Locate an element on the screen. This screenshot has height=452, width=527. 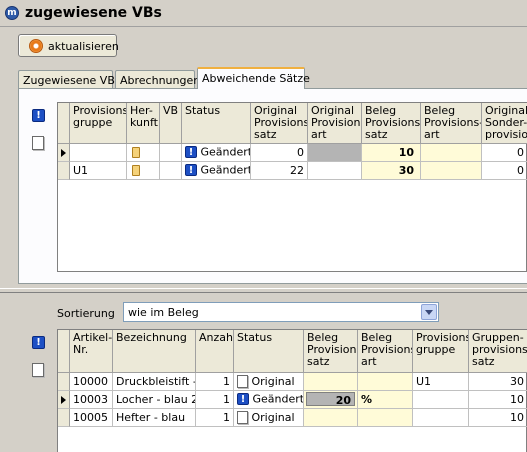
tab-label: Abrechnungen is located at coordinates (160, 80).